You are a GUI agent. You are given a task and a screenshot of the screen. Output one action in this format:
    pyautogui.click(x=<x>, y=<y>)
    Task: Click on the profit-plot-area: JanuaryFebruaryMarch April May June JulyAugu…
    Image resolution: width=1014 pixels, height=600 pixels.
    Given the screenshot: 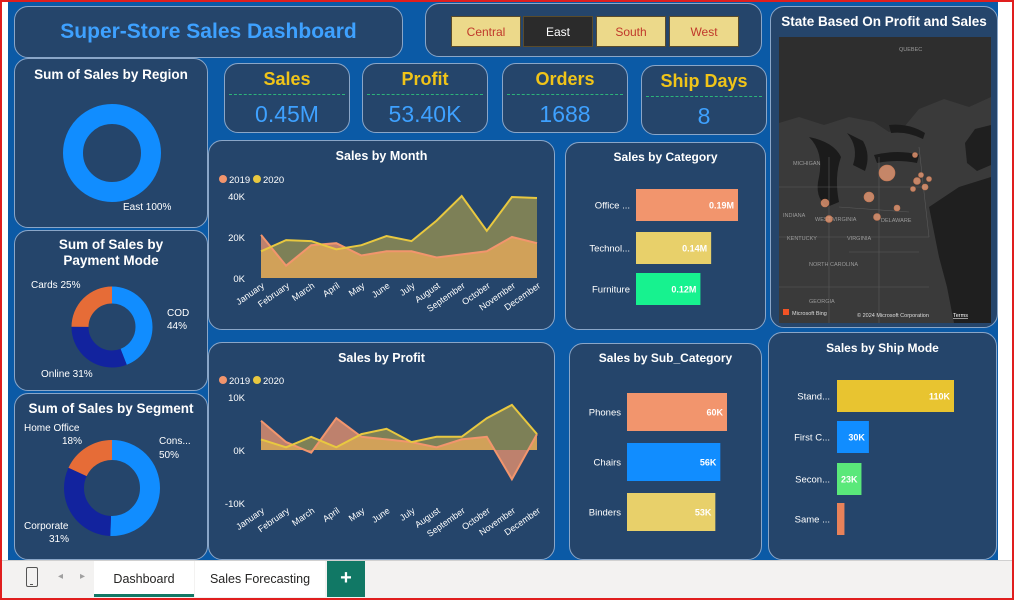 What is the action you would take?
    pyautogui.click(x=388, y=471)
    